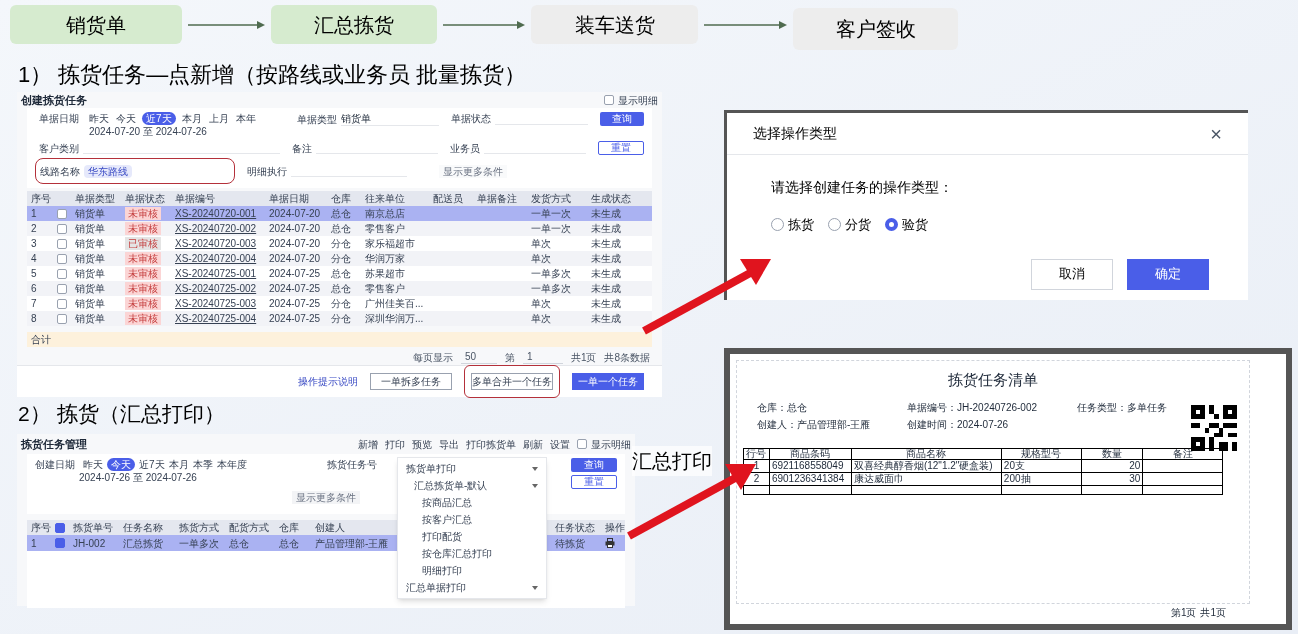  I want to click on menu-item: 按商品汇总, so click(472, 502).